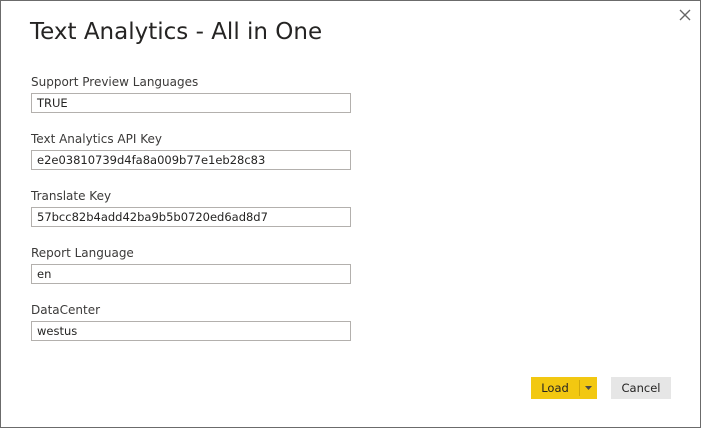  What do you see at coordinates (82, 253) in the screenshot?
I see `report-language-label: Report Language` at bounding box center [82, 253].